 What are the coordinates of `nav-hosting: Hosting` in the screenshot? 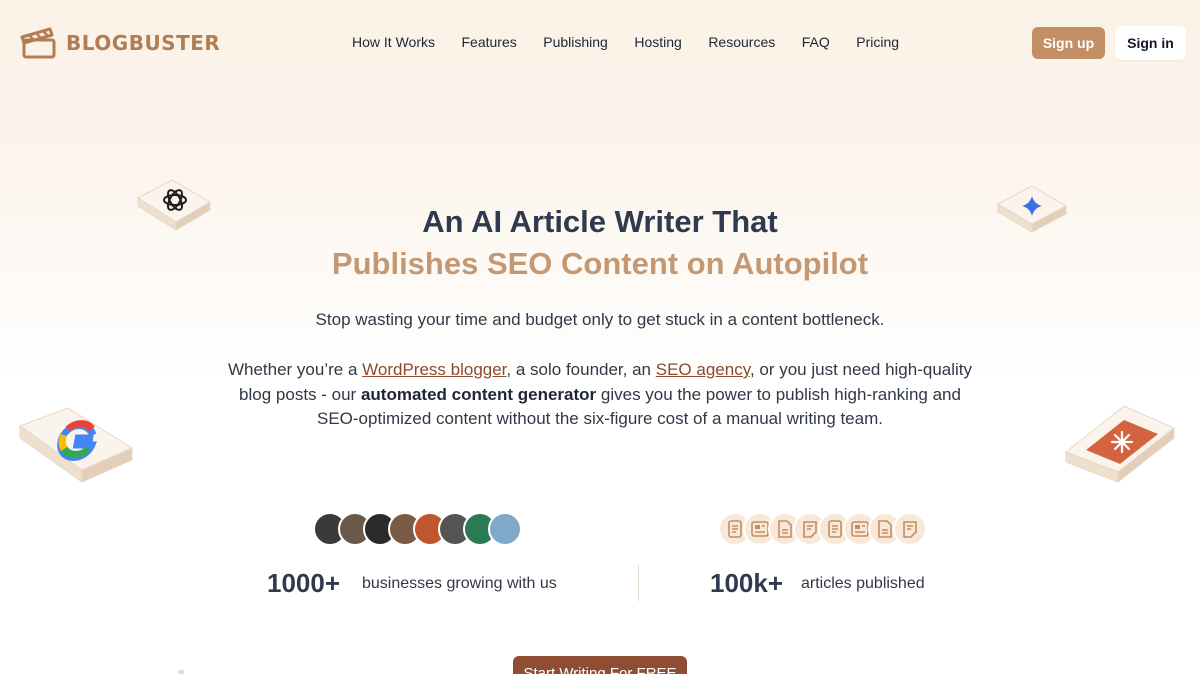 It's located at (657, 42).